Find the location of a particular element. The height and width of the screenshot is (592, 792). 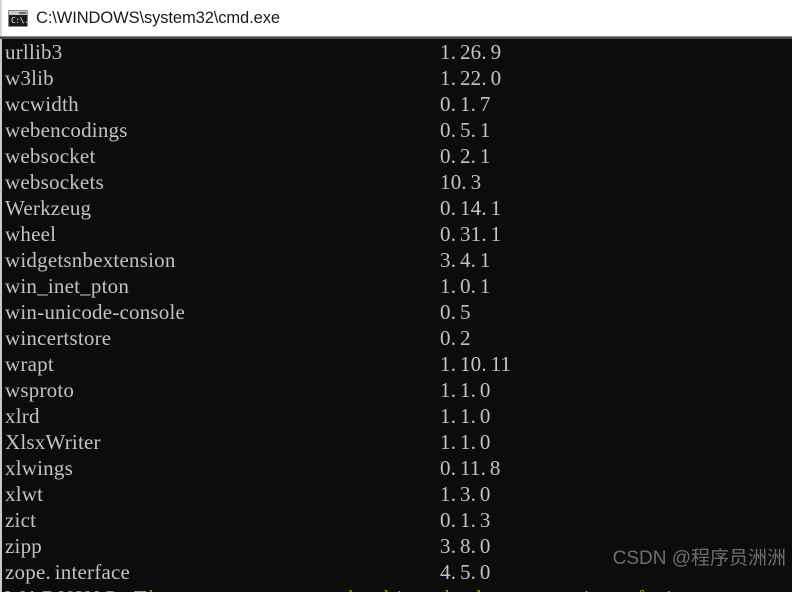

package-name: xlrd is located at coordinates (22, 416).